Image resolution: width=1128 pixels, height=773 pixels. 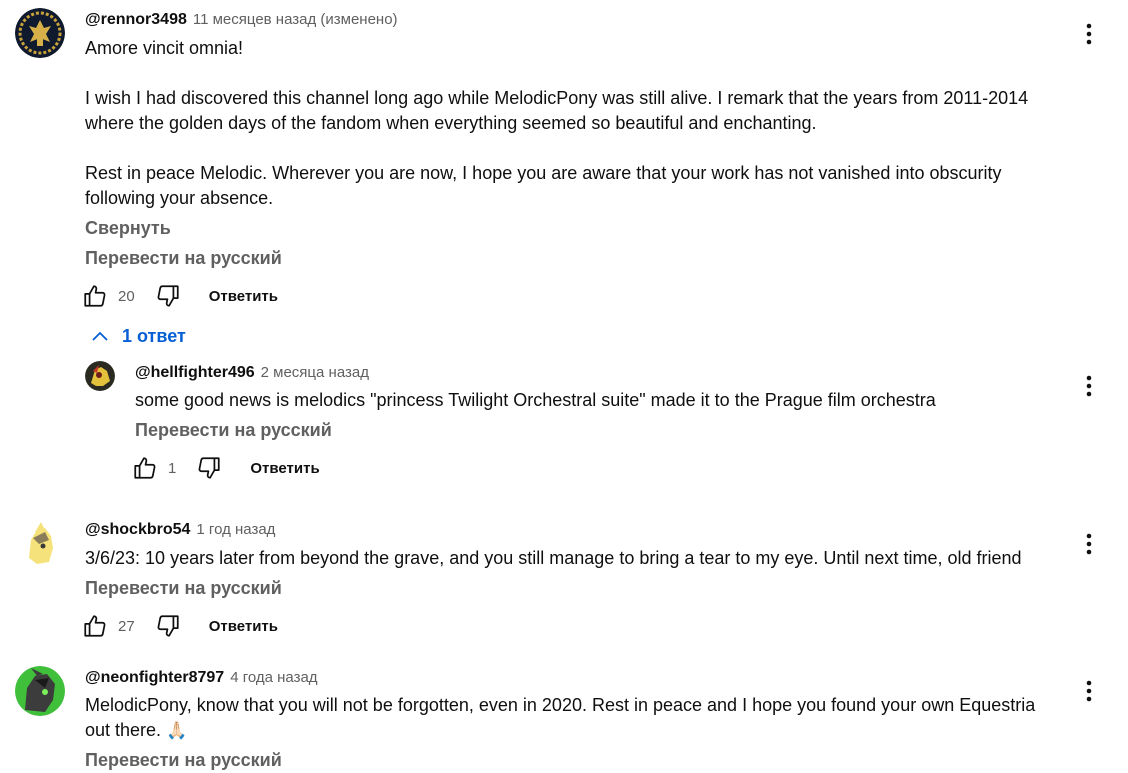 I want to click on comment-time: 1 год назад, so click(x=235, y=529).